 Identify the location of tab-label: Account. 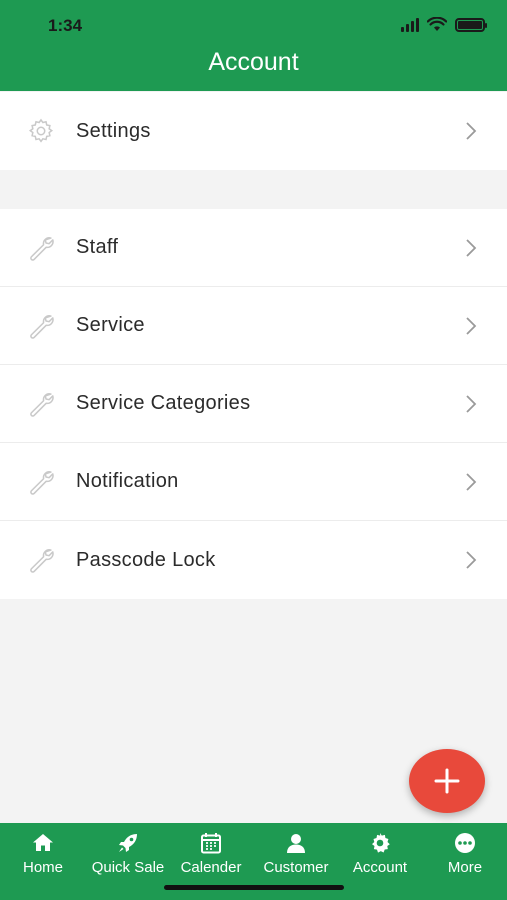
(380, 867).